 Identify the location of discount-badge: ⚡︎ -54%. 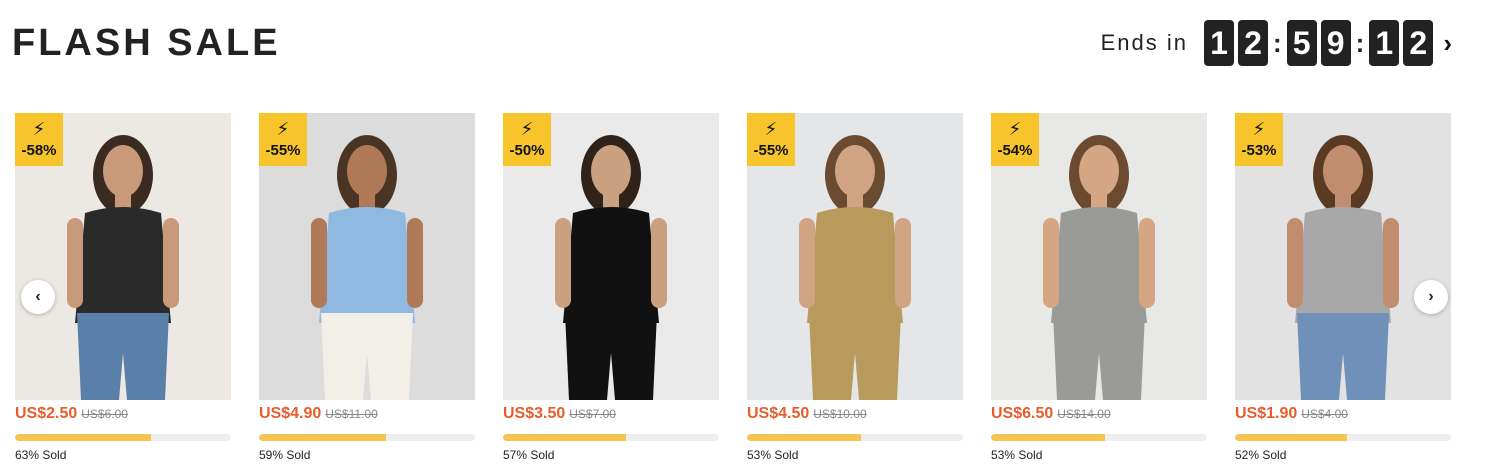
(1015, 139).